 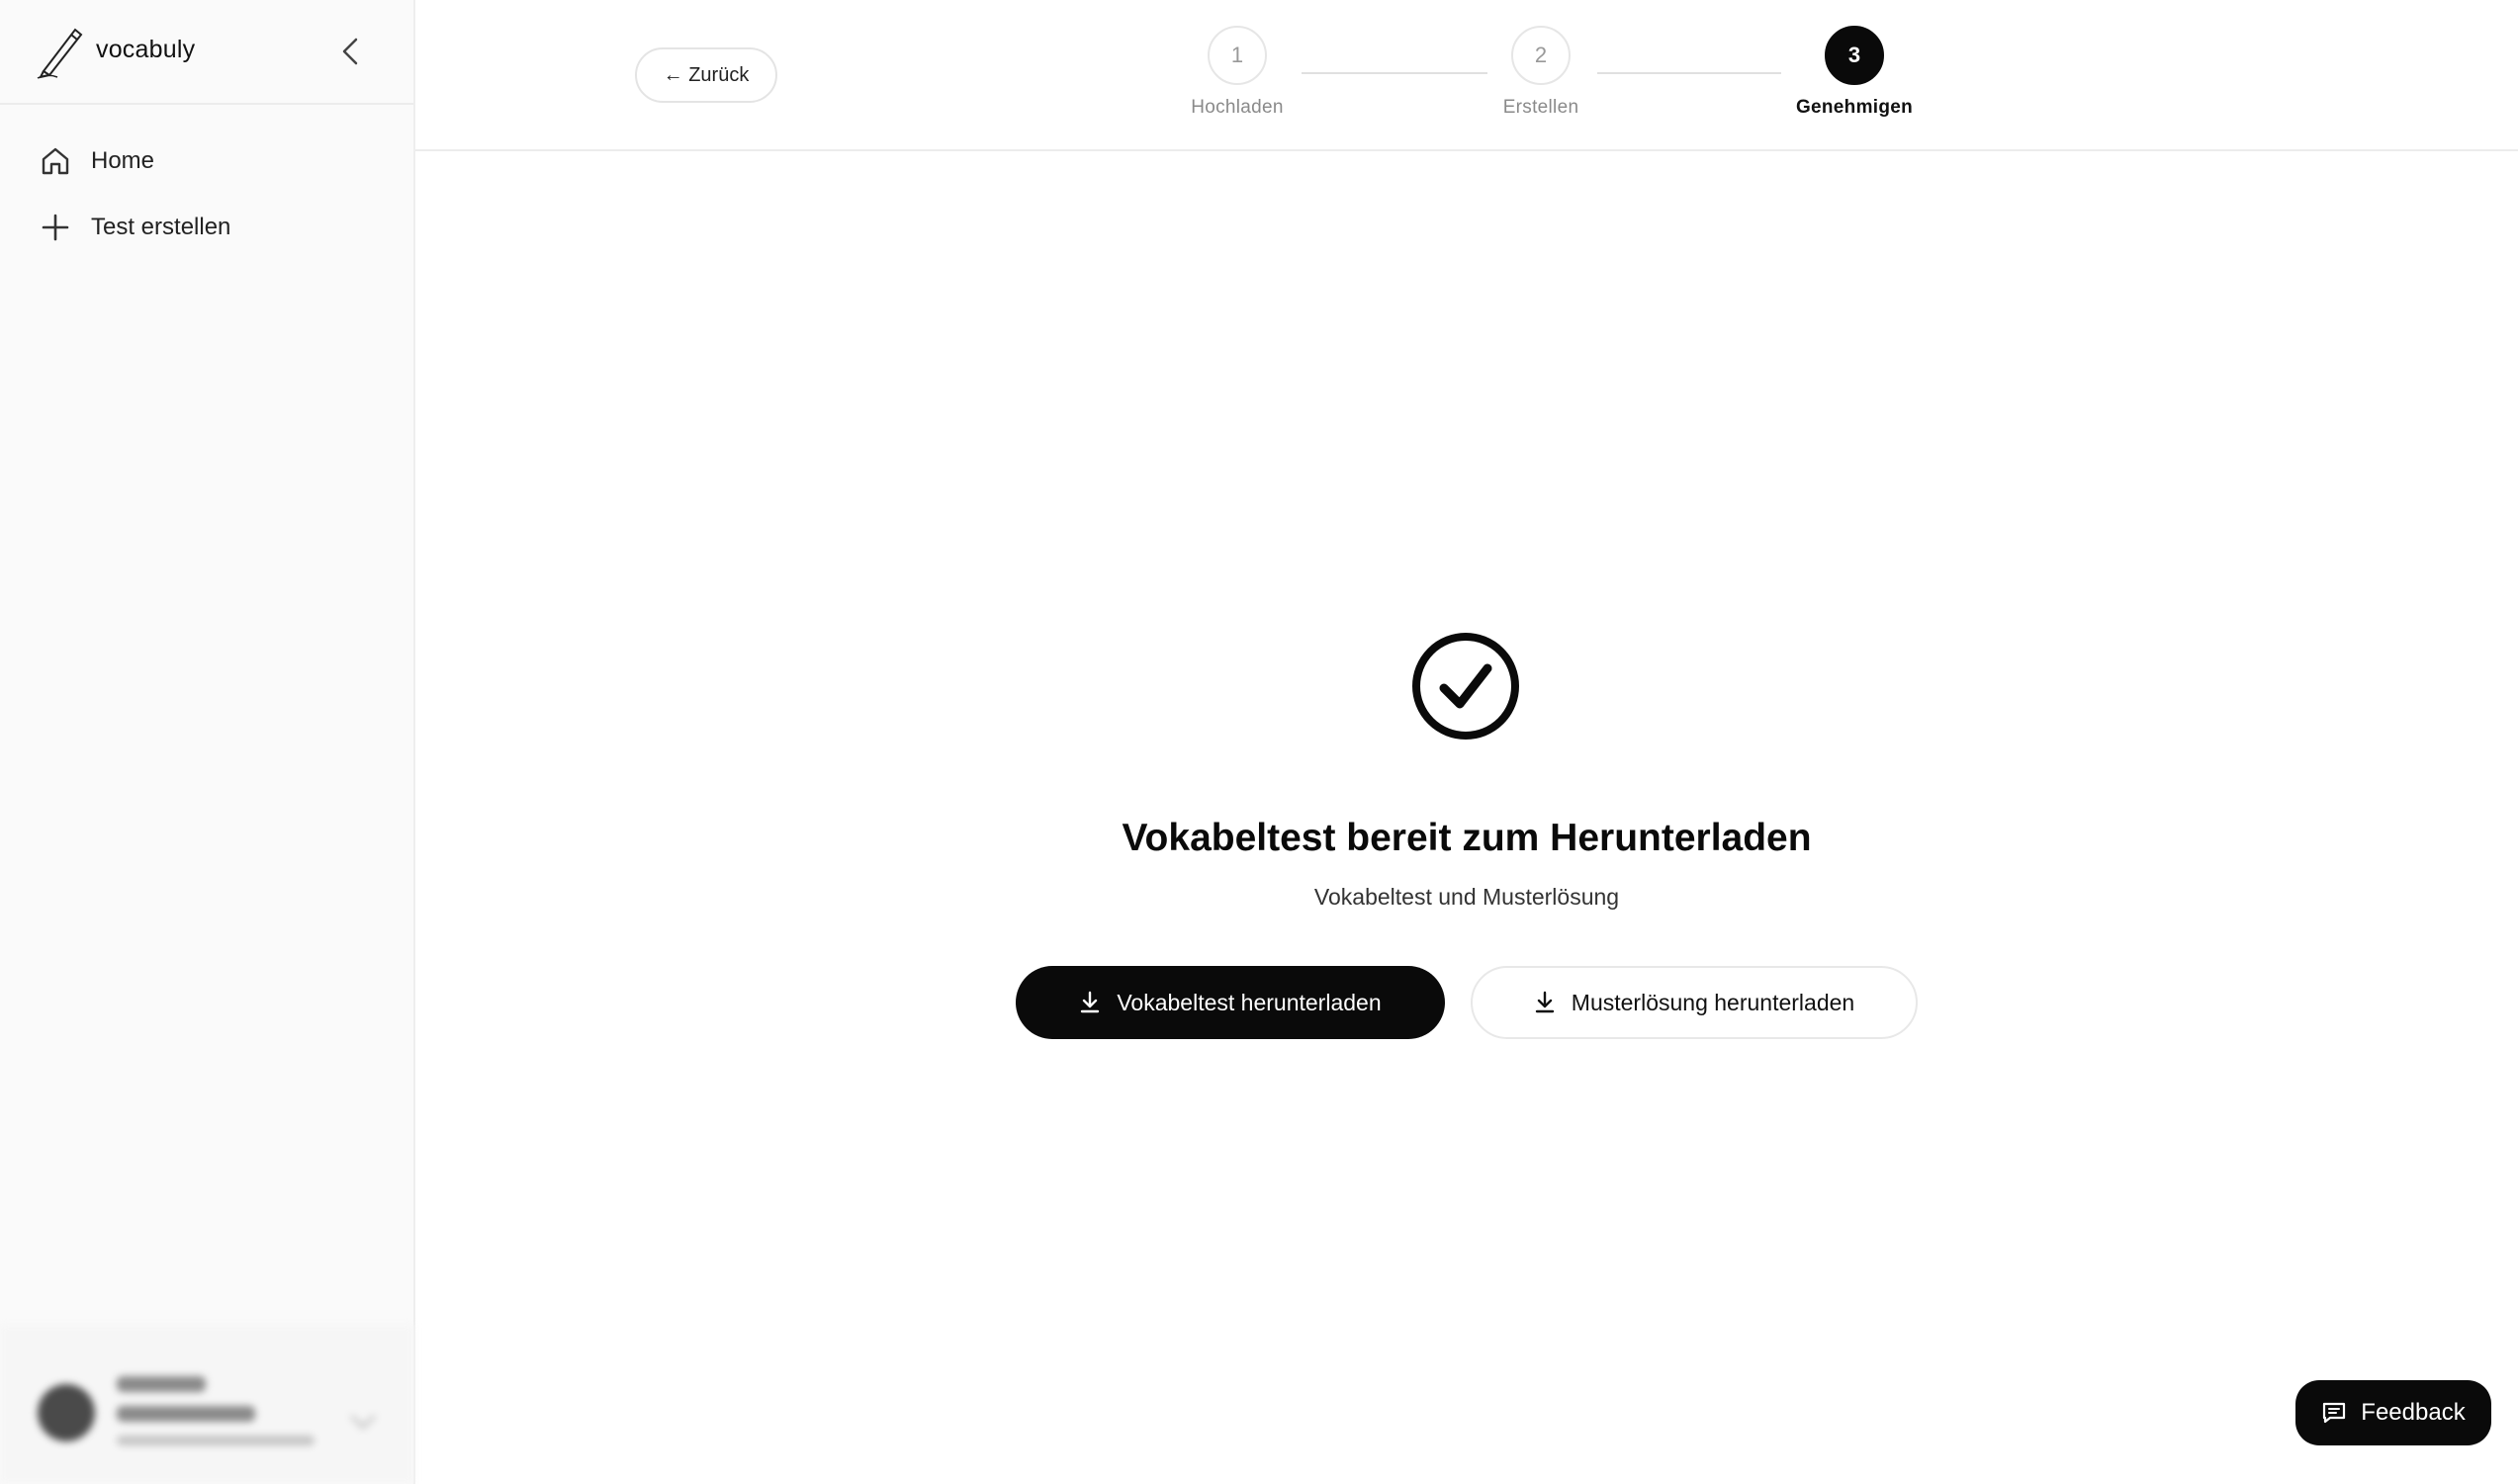 I want to click on user-surname-redacted, so click(x=186, y=1414).